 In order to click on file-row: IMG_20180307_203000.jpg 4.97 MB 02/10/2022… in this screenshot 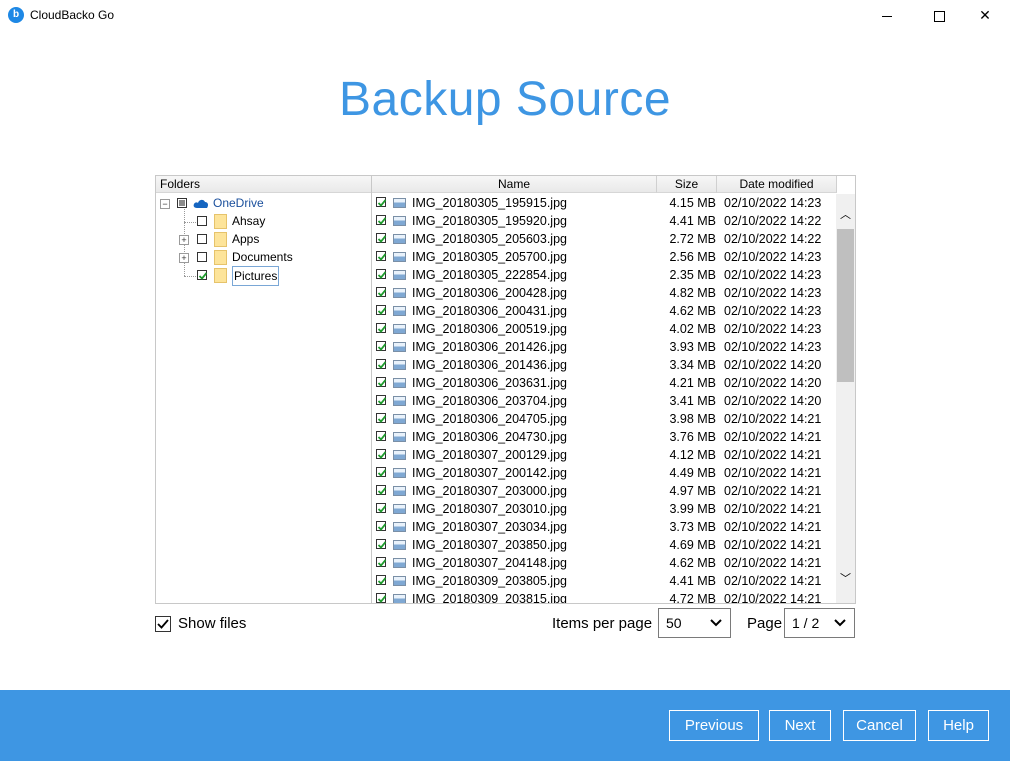, I will do `click(605, 491)`.